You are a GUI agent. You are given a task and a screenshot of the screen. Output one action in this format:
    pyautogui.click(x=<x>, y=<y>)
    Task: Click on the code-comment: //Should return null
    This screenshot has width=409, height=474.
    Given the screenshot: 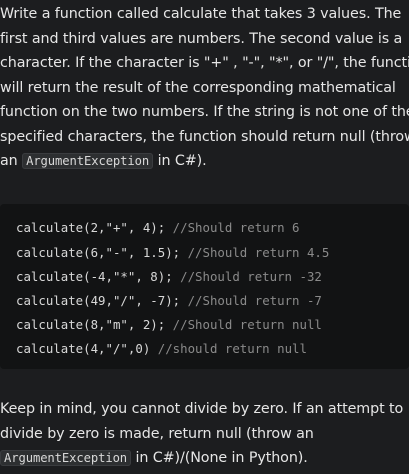 What is the action you would take?
    pyautogui.click(x=247, y=324)
    